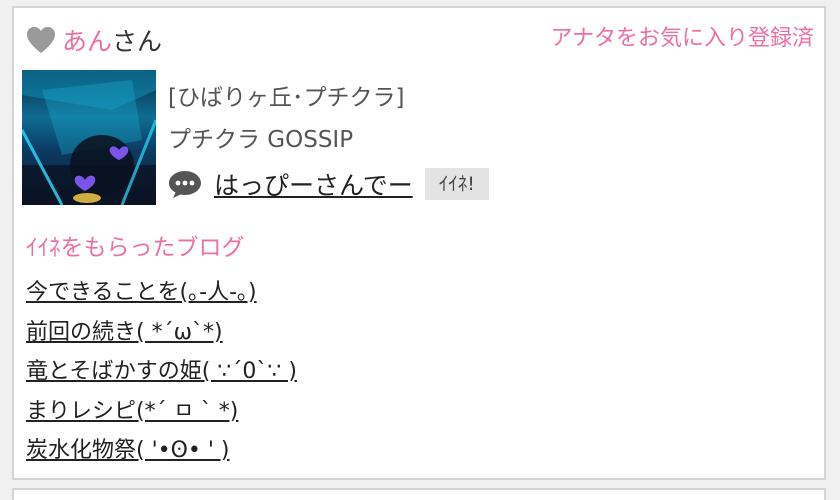 The width and height of the screenshot is (840, 500). Describe the element at coordinates (419, 494) in the screenshot. I see `next-card-edge` at that location.